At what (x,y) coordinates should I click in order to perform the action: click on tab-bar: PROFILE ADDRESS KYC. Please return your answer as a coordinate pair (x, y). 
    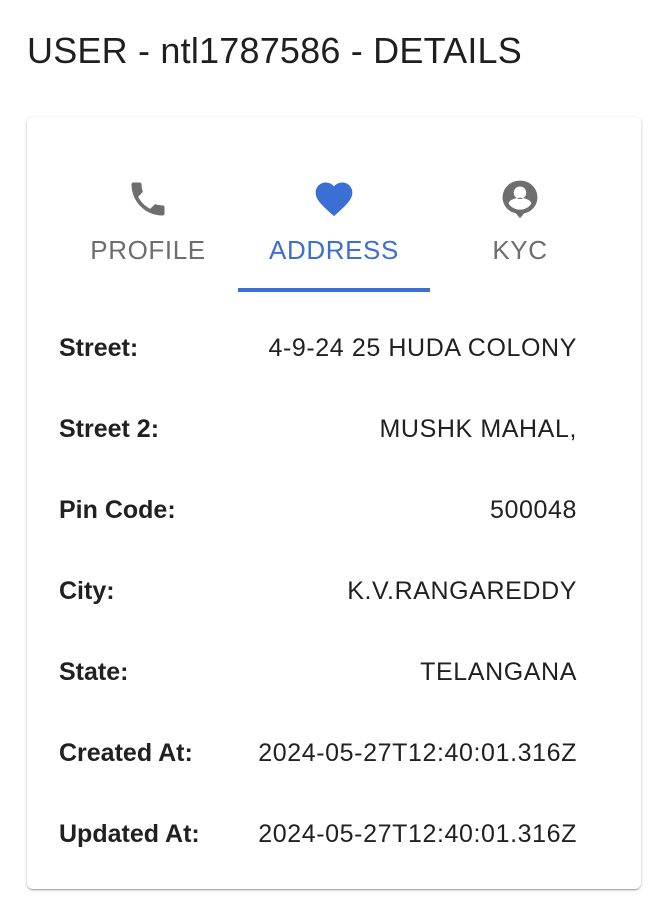
    Looking at the image, I should click on (334, 224).